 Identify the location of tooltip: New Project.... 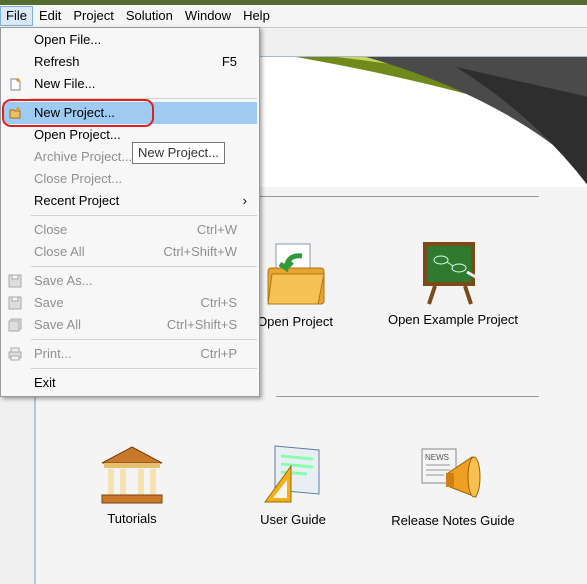
(178, 153).